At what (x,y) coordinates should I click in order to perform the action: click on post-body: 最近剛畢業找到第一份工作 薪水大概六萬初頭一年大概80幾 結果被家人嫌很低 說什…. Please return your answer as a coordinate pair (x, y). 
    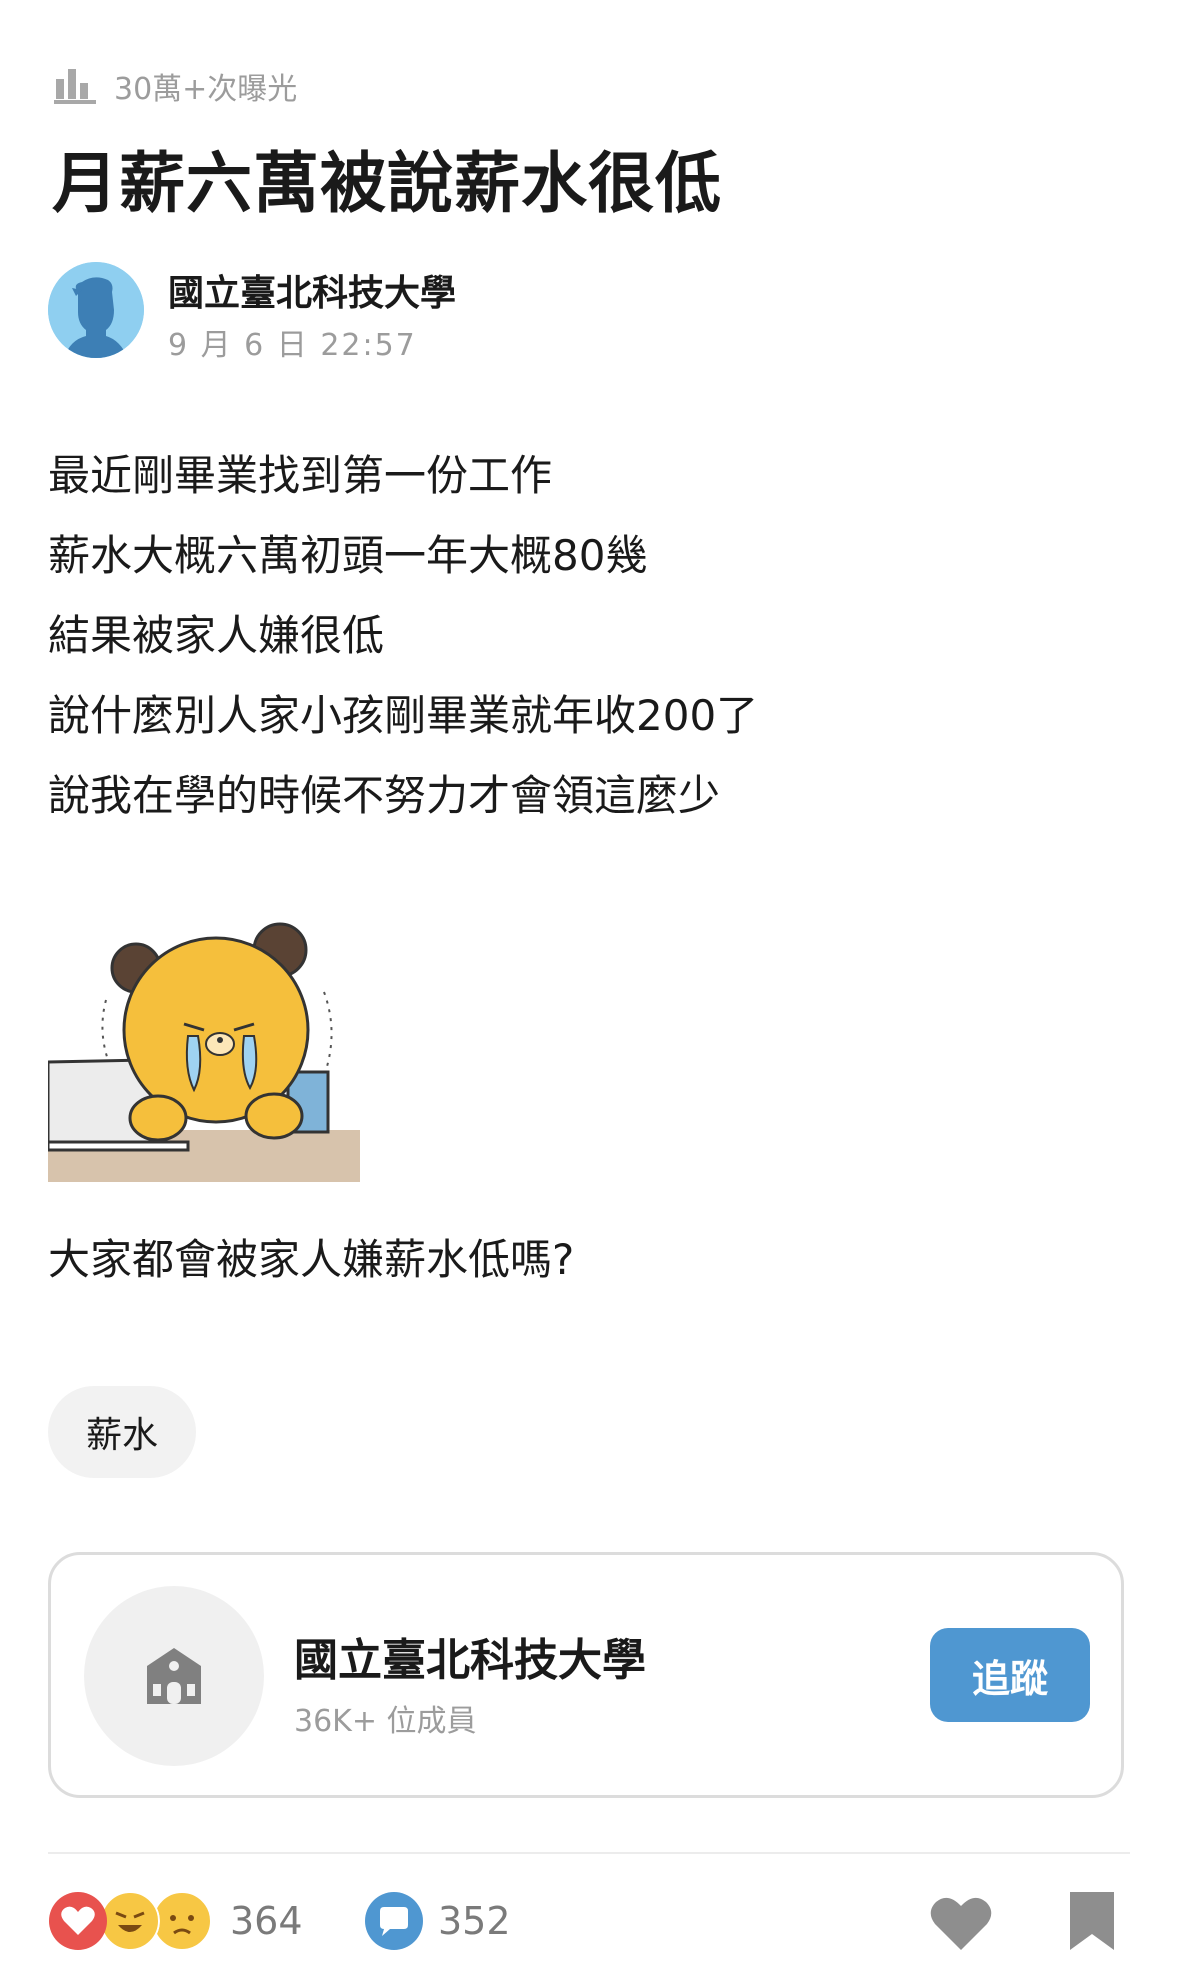
    Looking at the image, I should click on (403, 636).